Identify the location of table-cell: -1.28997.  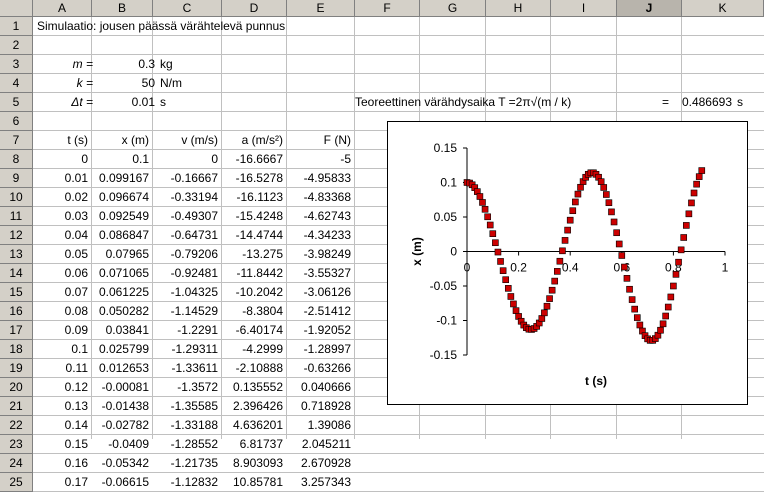
(319, 349).